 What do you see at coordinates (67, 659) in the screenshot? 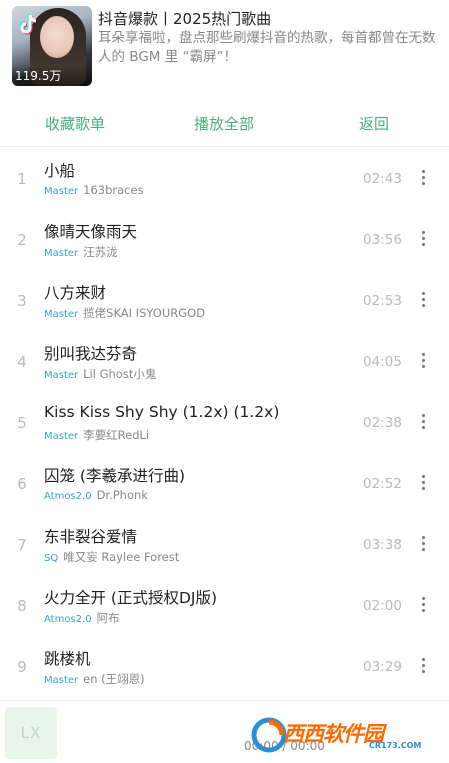
I see `song-title: 跳楼机` at bounding box center [67, 659].